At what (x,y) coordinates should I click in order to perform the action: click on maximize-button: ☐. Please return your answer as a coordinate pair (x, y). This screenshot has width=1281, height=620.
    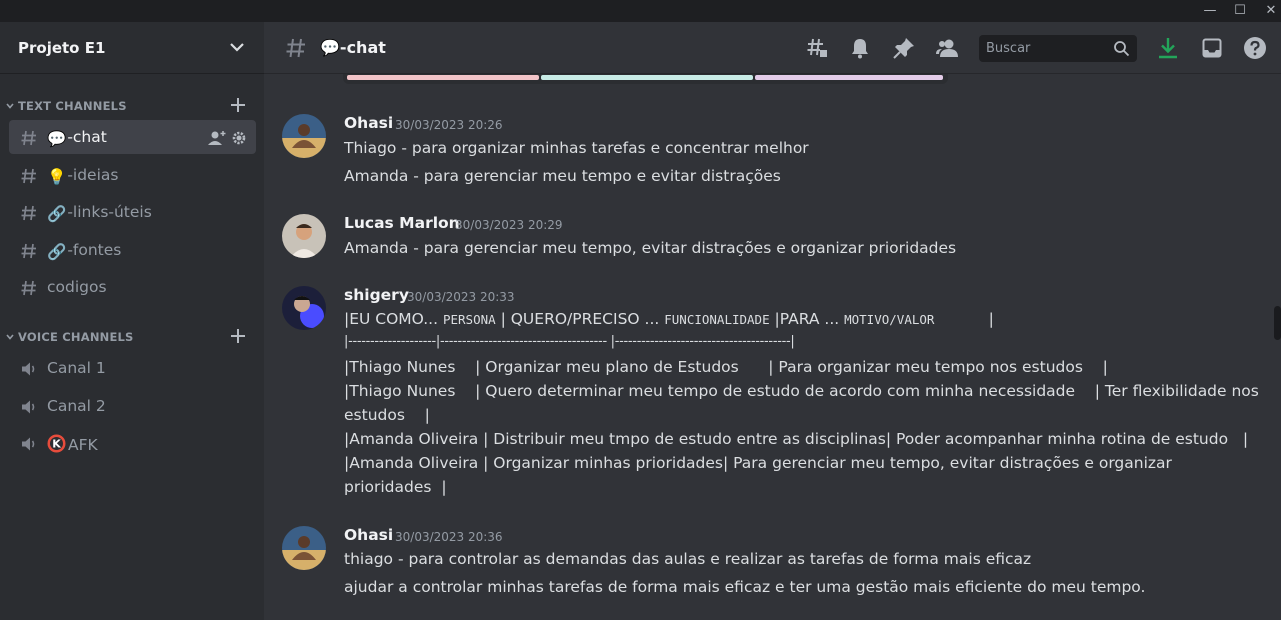
    Looking at the image, I should click on (1240, 11).